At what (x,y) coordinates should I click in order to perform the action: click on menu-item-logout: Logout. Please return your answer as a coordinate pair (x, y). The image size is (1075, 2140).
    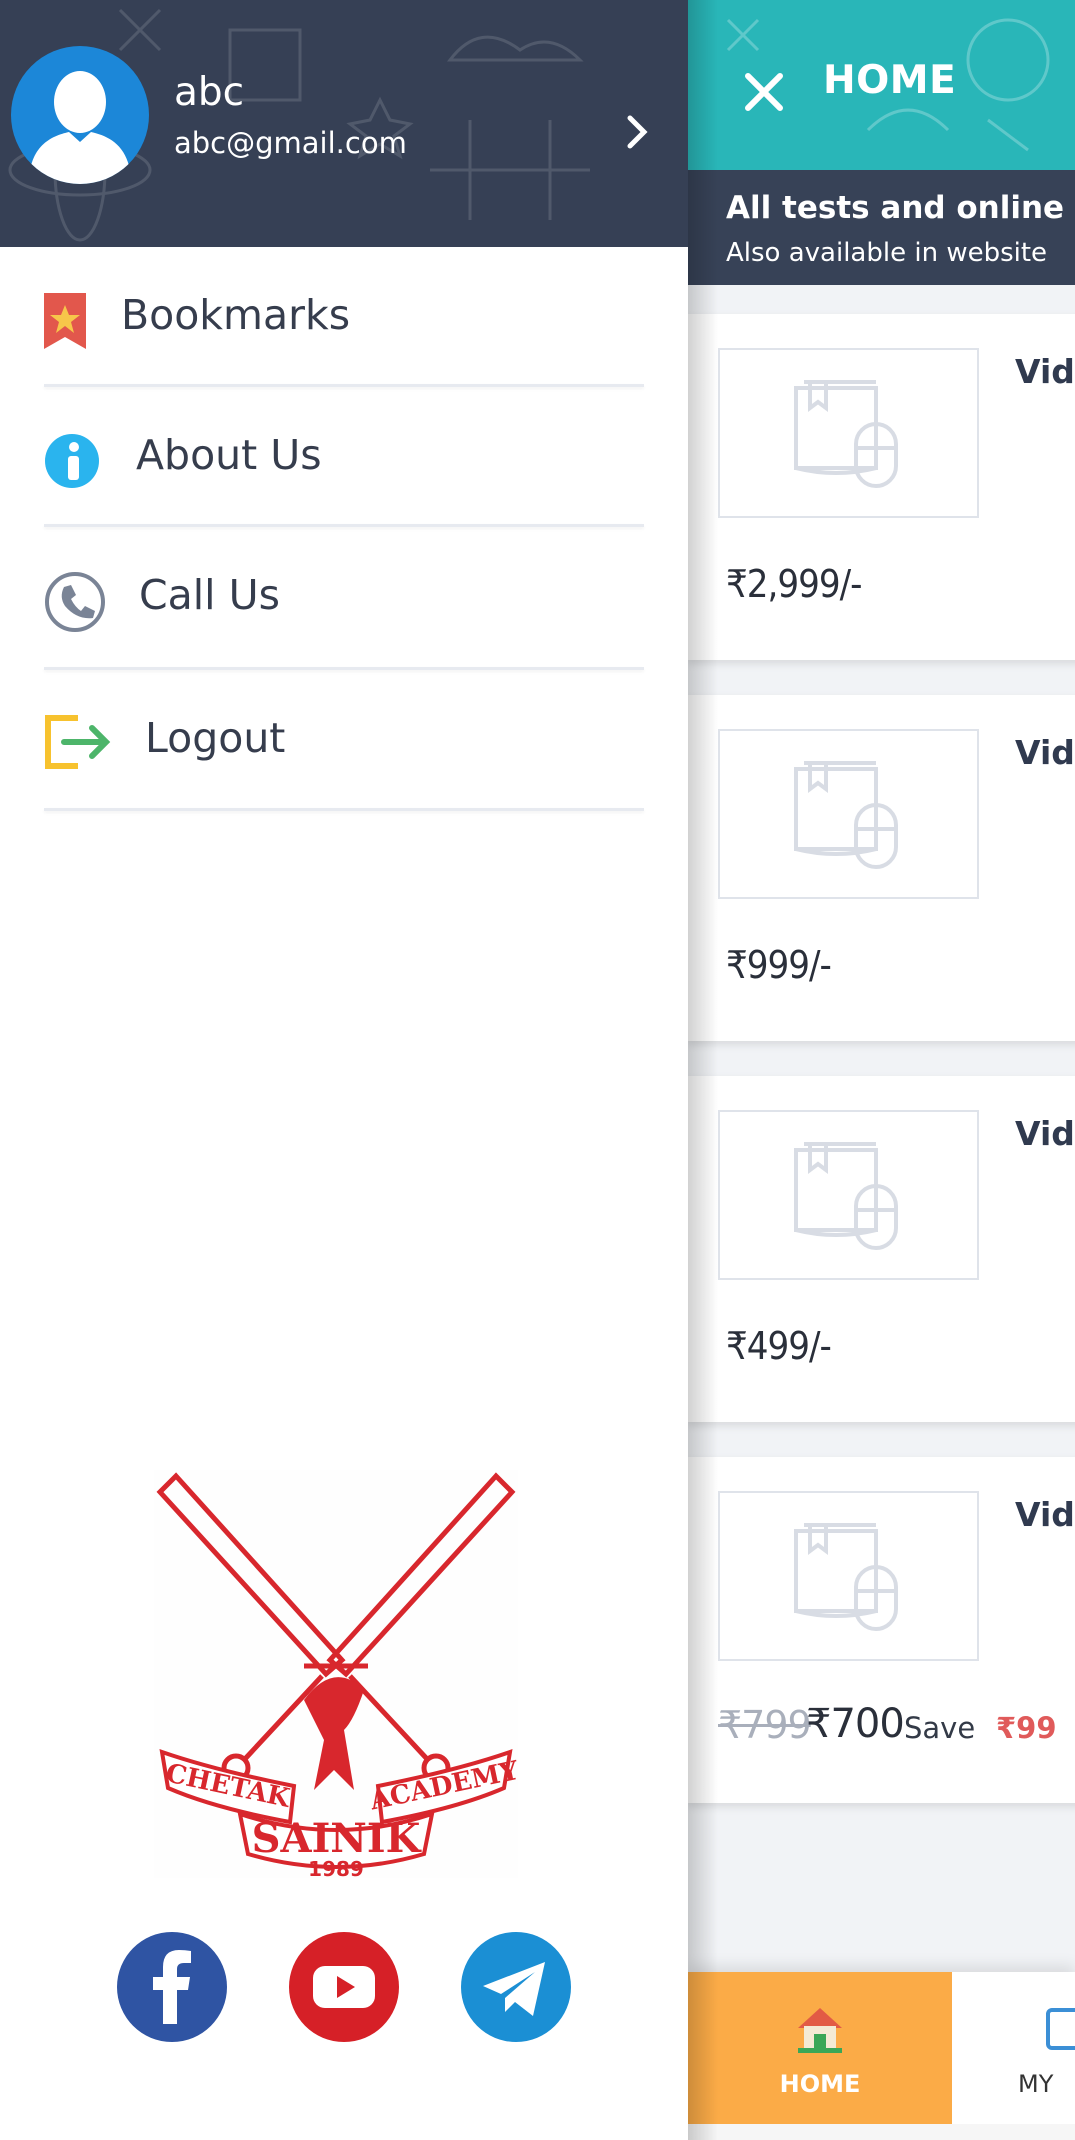
    Looking at the image, I should click on (344, 743).